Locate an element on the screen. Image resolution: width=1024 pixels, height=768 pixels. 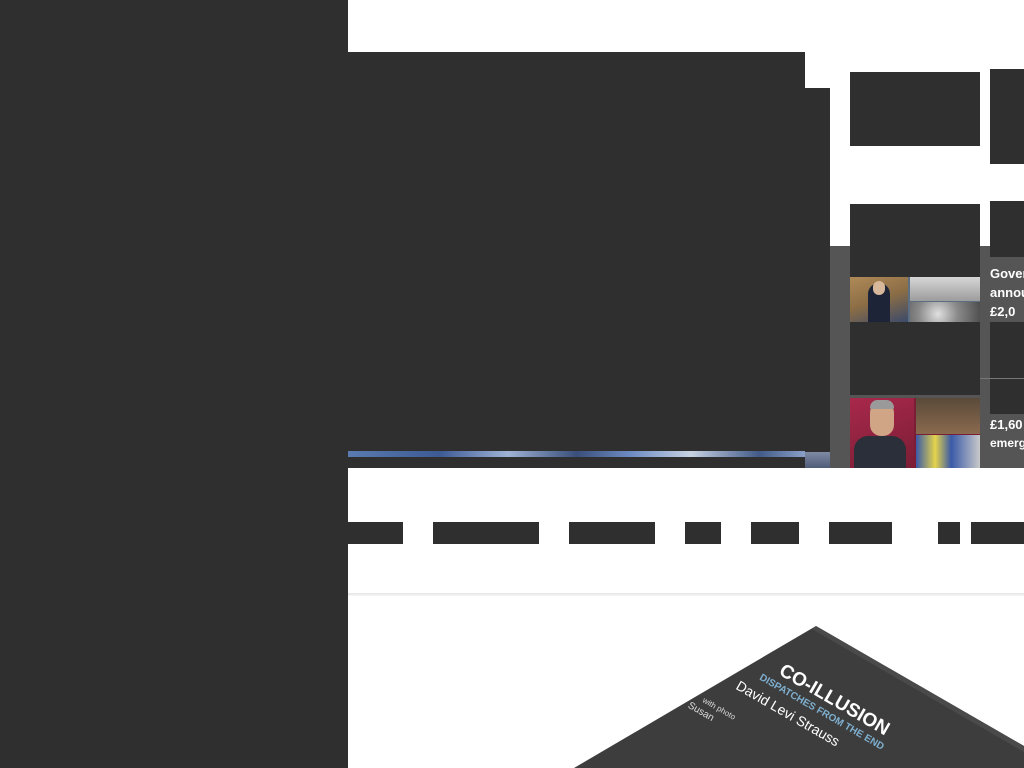
headline-line: £2,0 is located at coordinates (1003, 311).